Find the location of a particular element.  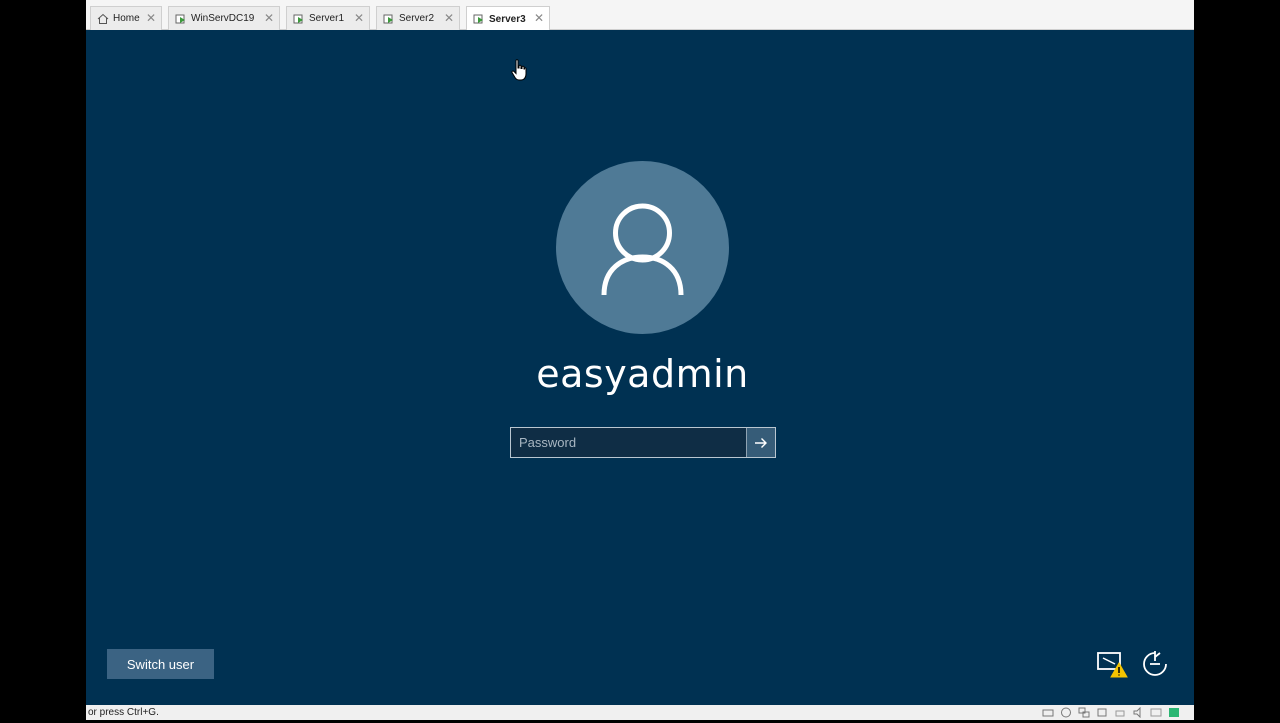

tab-home: Home ✕ is located at coordinates (126, 18).